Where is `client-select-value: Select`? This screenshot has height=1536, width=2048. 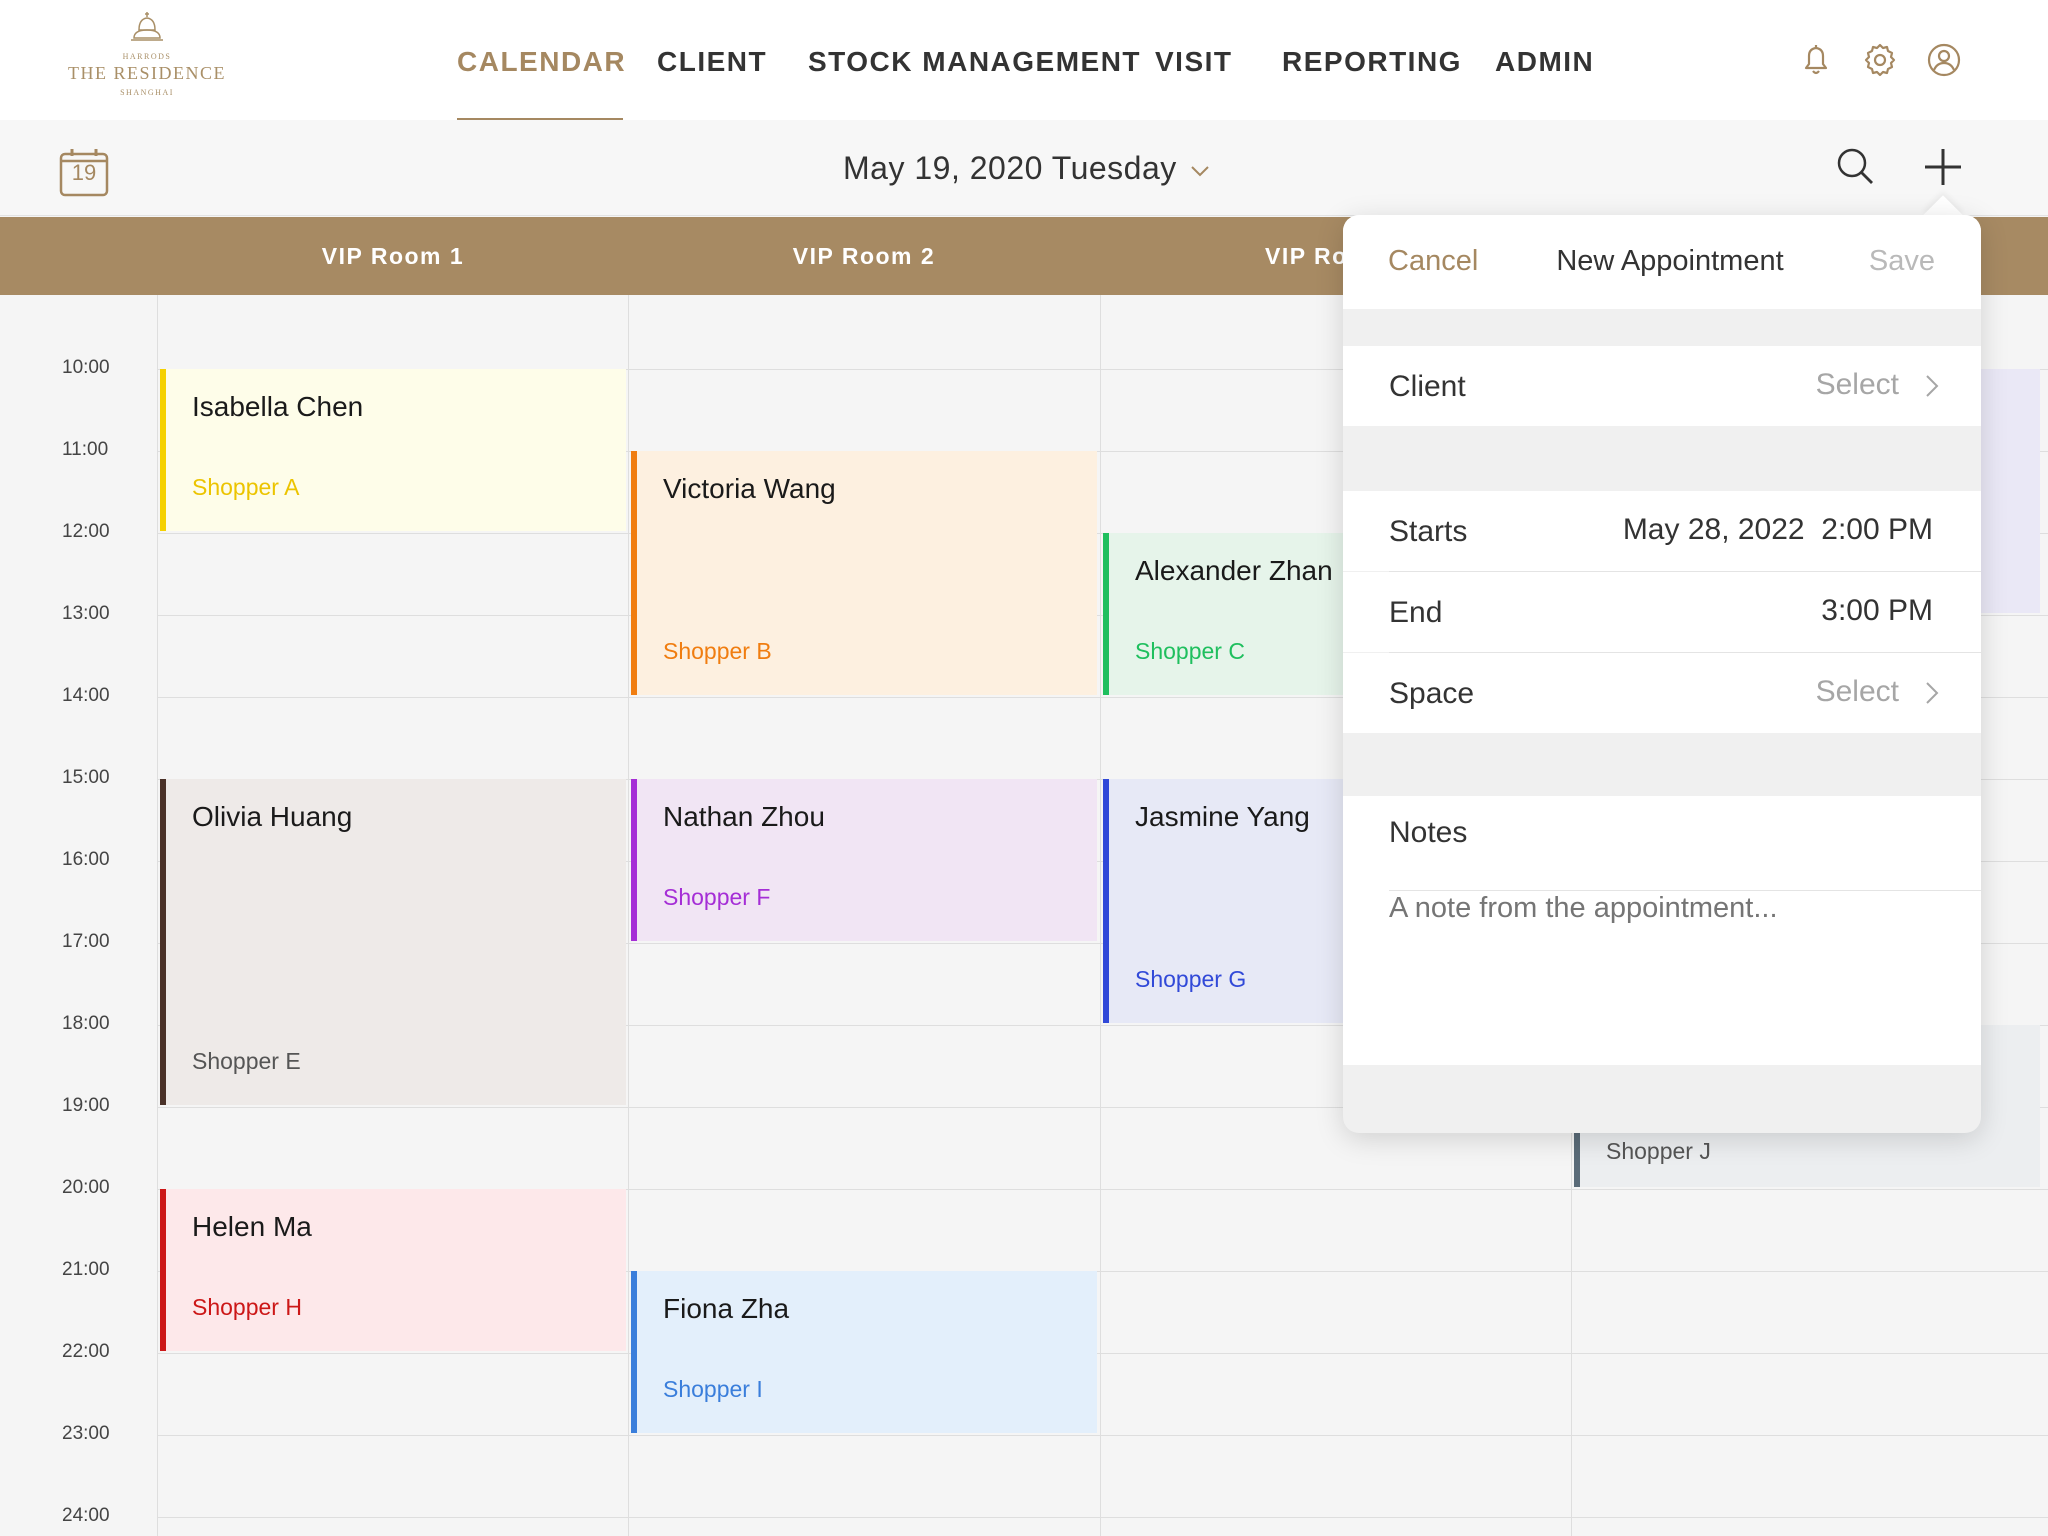 client-select-value: Select is located at coordinates (1857, 384).